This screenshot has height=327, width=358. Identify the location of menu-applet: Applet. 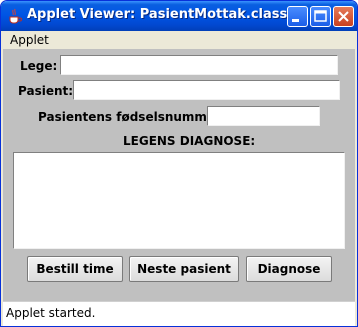
(29, 40).